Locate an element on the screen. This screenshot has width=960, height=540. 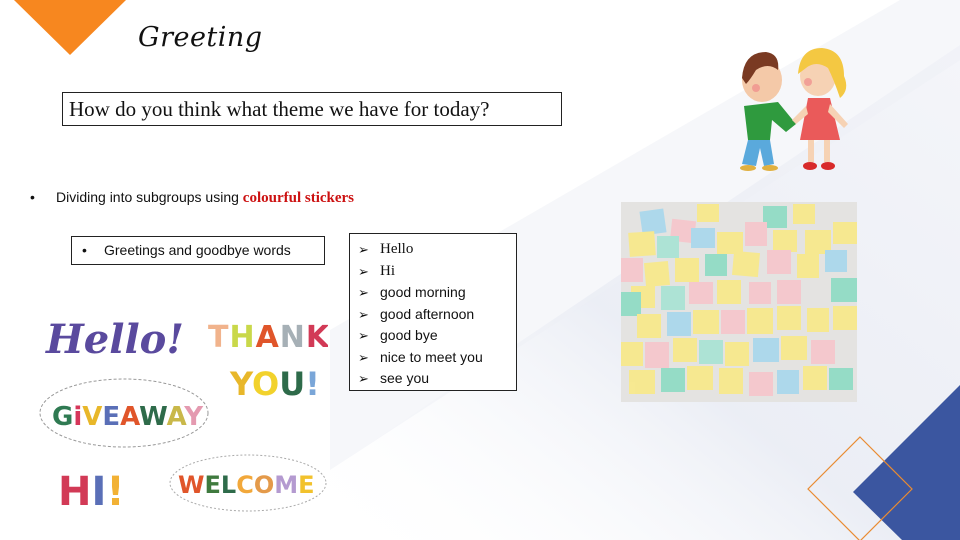
hello-sticker: Hello! is located at coordinates (114, 339).